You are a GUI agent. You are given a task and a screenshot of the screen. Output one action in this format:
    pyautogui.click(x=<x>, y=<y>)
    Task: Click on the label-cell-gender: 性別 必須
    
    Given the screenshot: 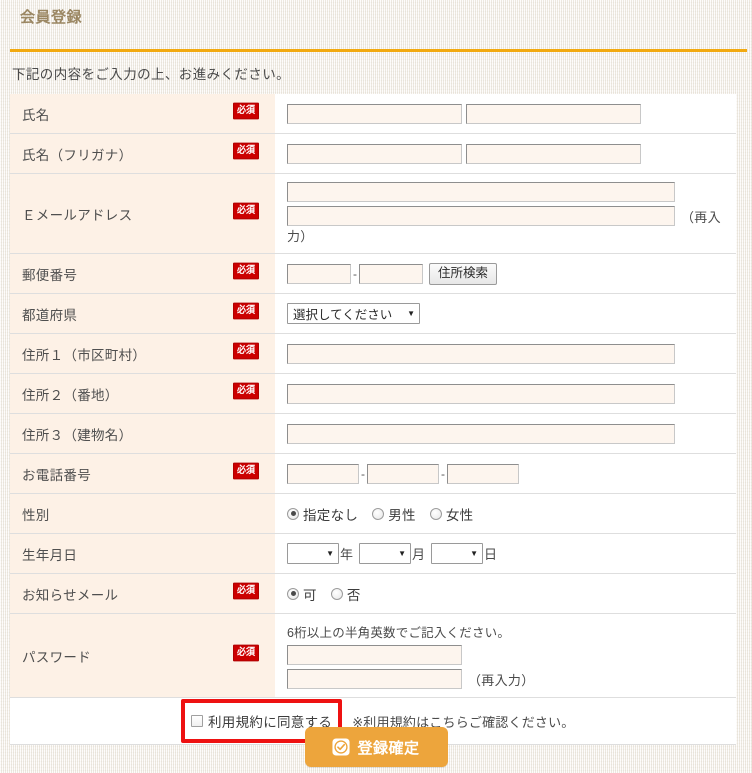 What is the action you would take?
    pyautogui.click(x=142, y=513)
    